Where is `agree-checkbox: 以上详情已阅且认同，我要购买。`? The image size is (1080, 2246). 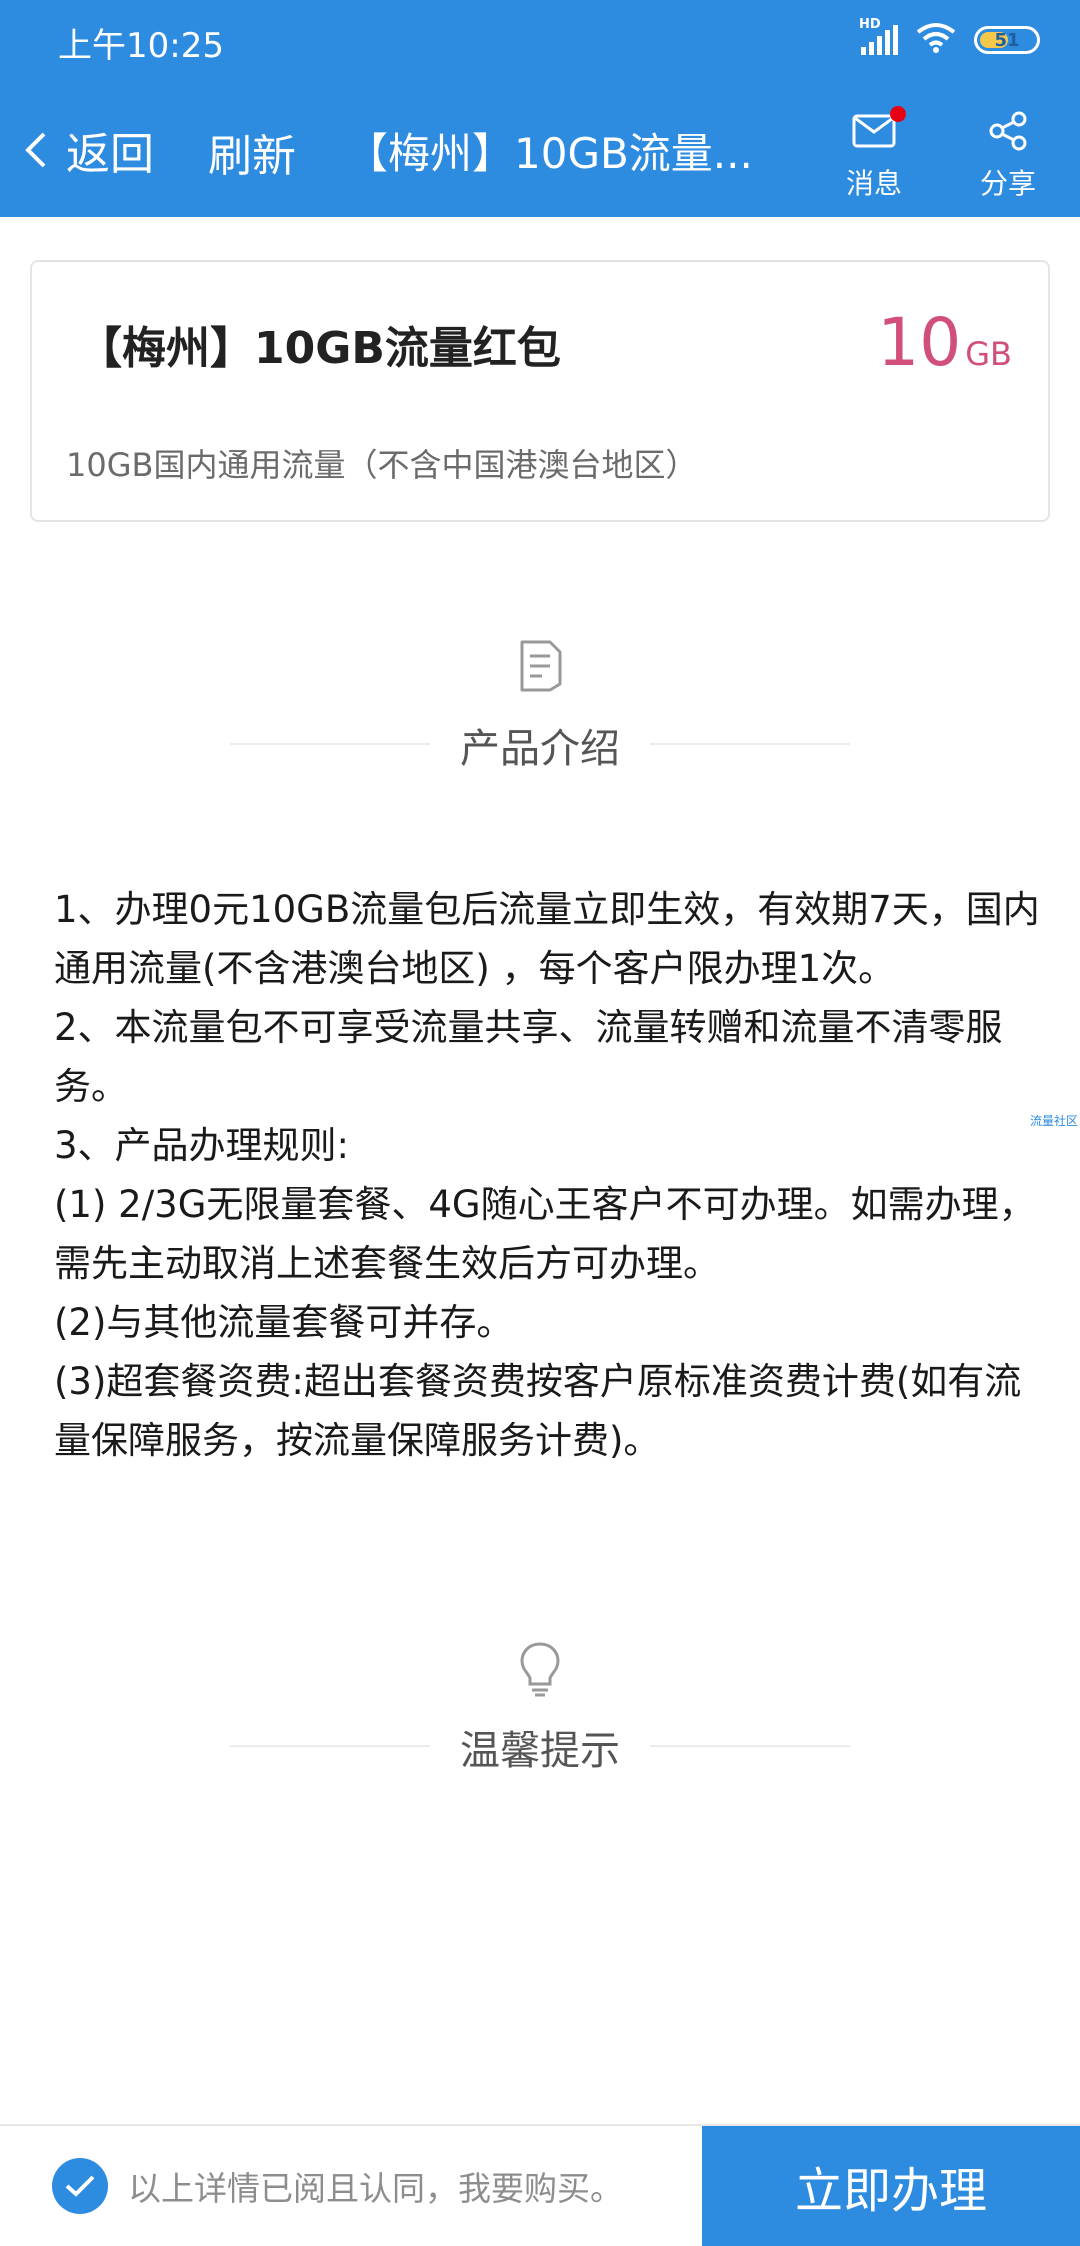 agree-checkbox: 以上详情已阅且认同，我要购买。 is located at coordinates (337, 2186).